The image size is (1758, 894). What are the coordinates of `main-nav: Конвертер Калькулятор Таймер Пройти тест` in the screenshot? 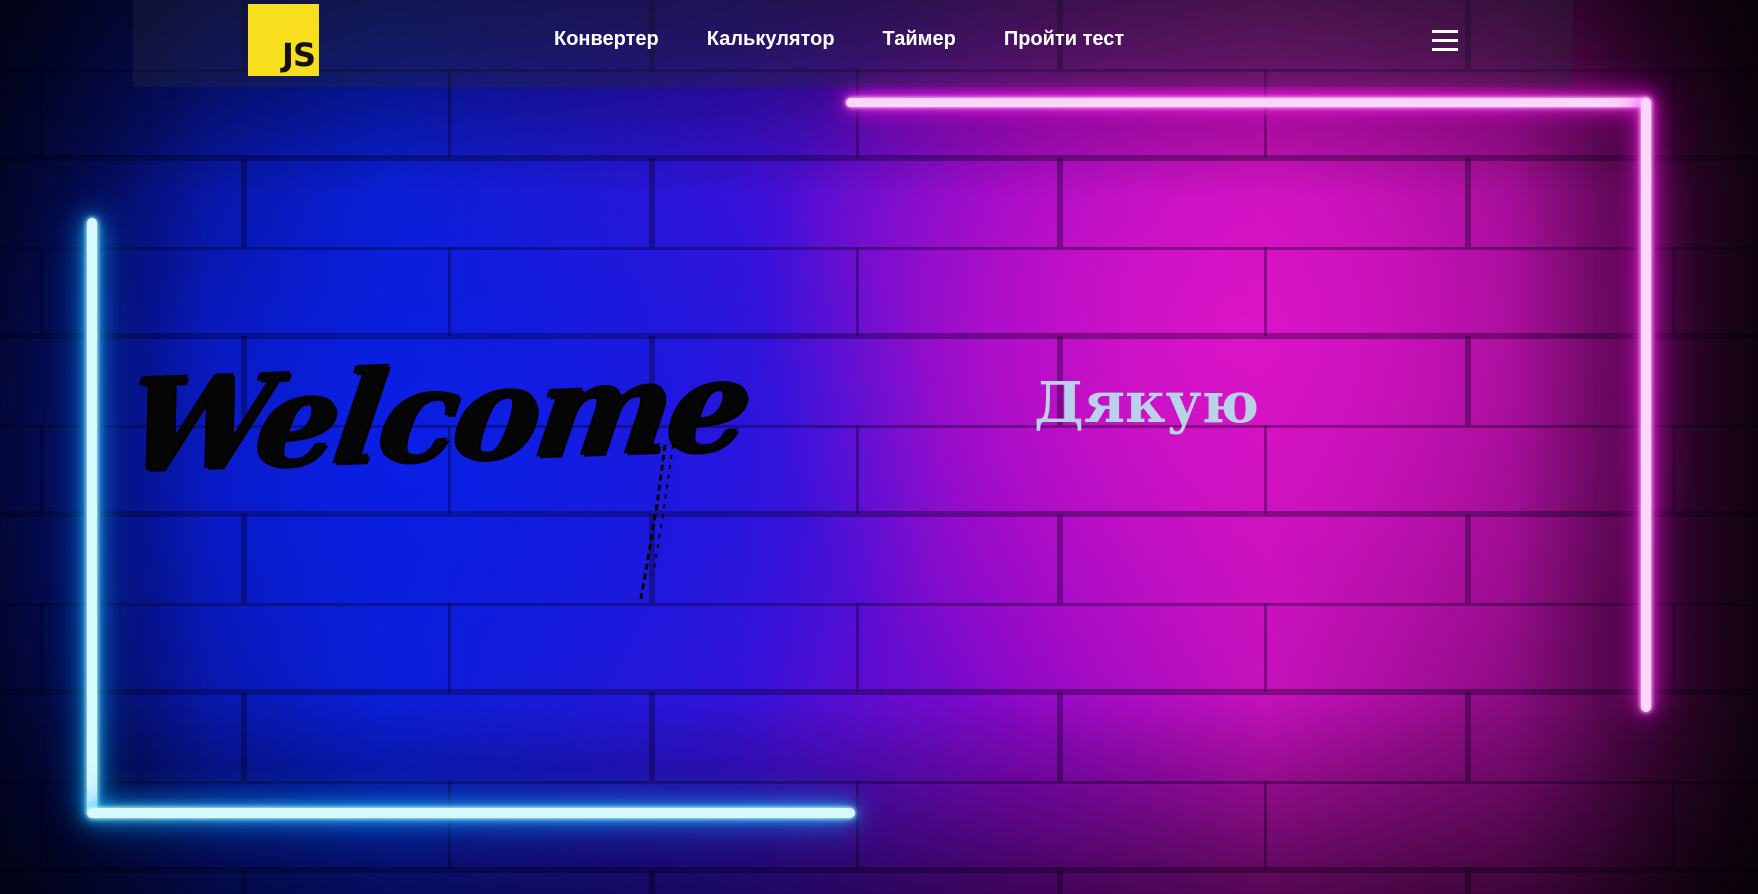 It's located at (839, 39).